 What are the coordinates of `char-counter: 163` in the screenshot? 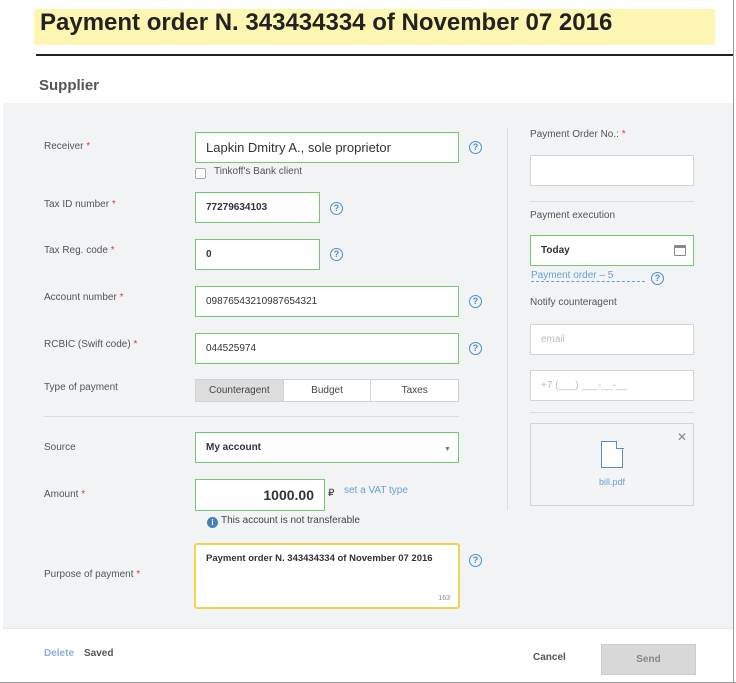 It's located at (444, 598).